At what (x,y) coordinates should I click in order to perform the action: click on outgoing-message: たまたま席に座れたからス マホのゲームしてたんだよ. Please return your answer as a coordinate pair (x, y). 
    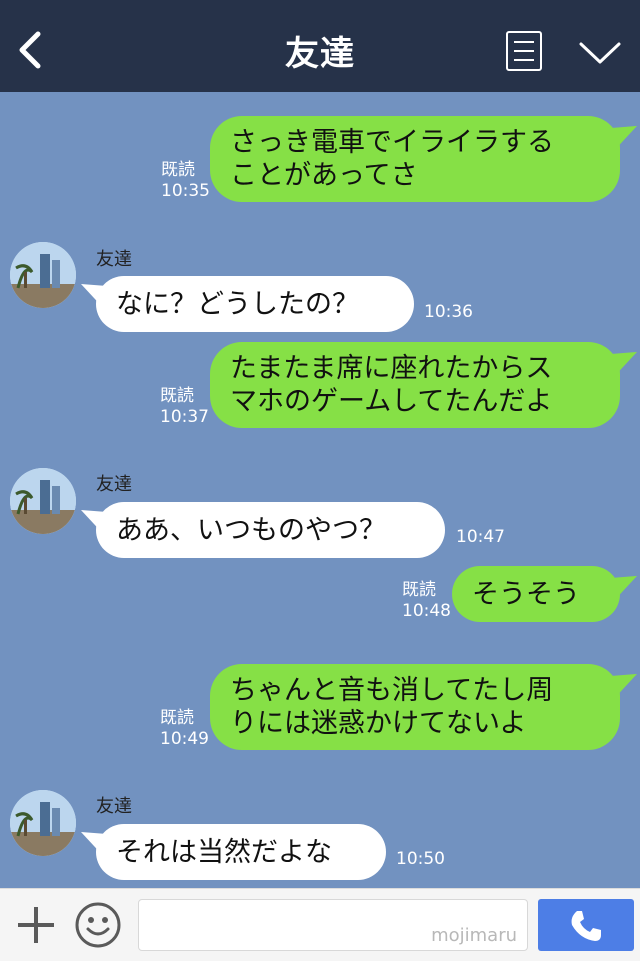
    Looking at the image, I should click on (415, 385).